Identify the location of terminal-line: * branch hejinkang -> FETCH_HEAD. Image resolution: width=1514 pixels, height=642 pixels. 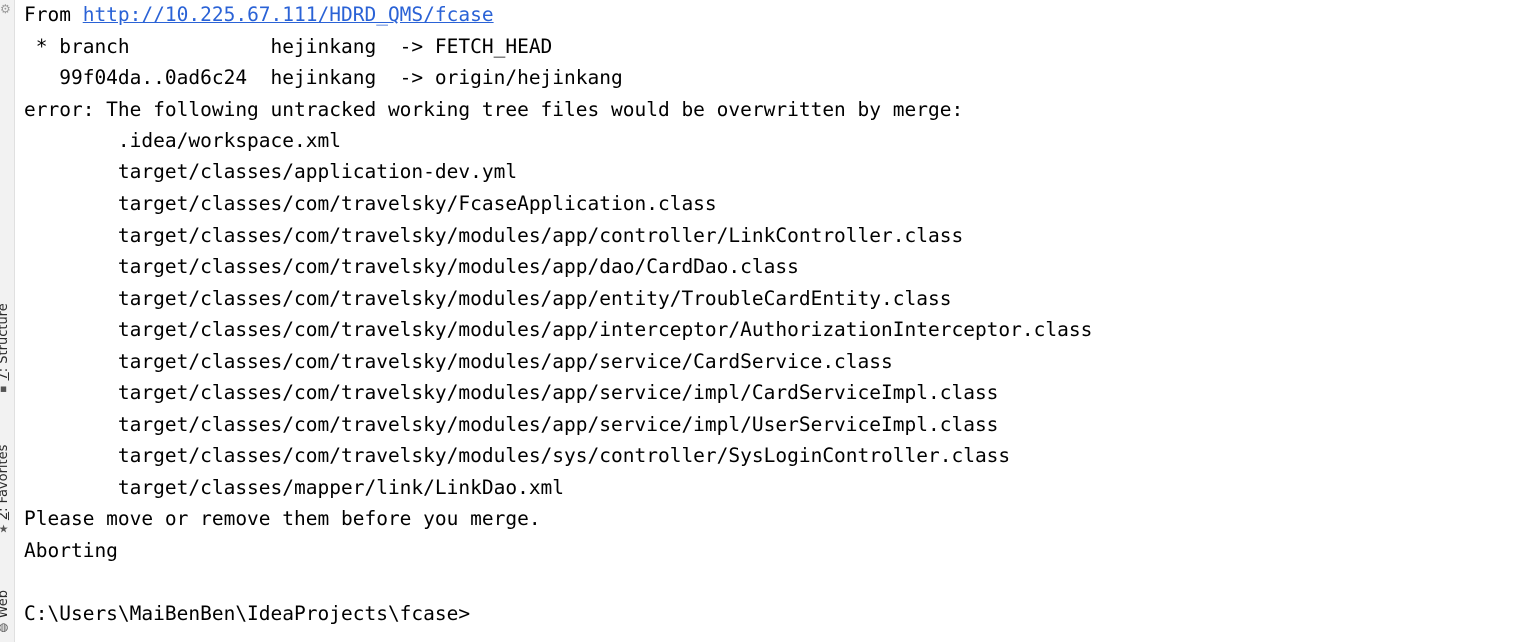
(288, 46).